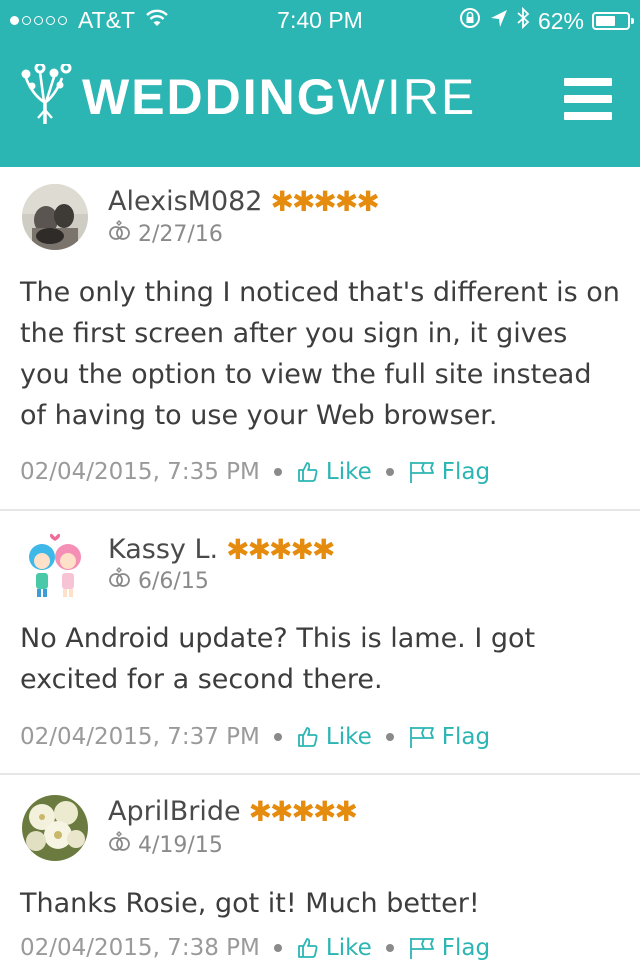 The width and height of the screenshot is (640, 975). Describe the element at coordinates (173, 581) in the screenshot. I see `wedding-date-value: 6/6/15` at that location.